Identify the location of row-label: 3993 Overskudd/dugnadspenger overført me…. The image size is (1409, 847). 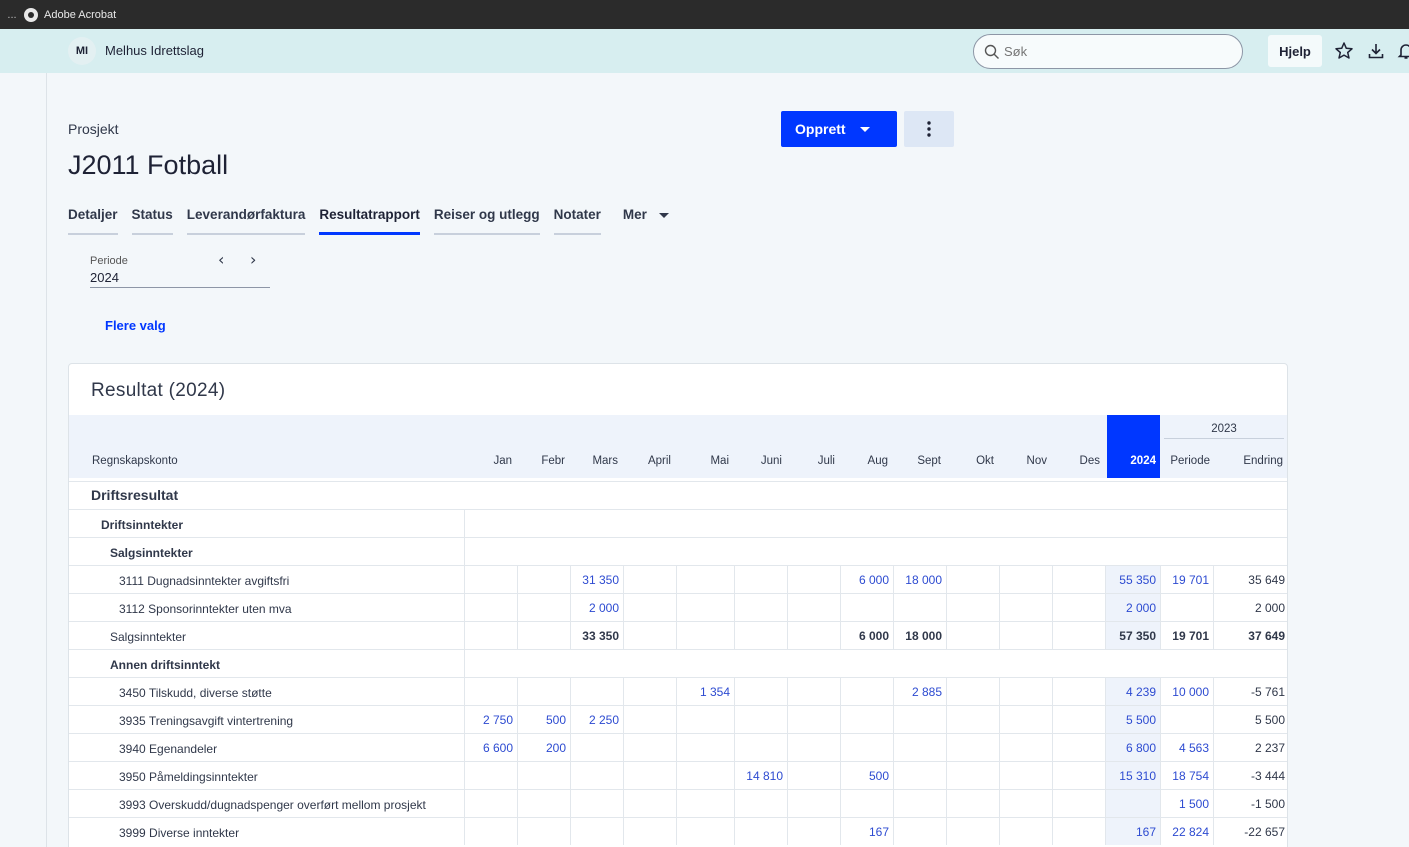
(272, 805).